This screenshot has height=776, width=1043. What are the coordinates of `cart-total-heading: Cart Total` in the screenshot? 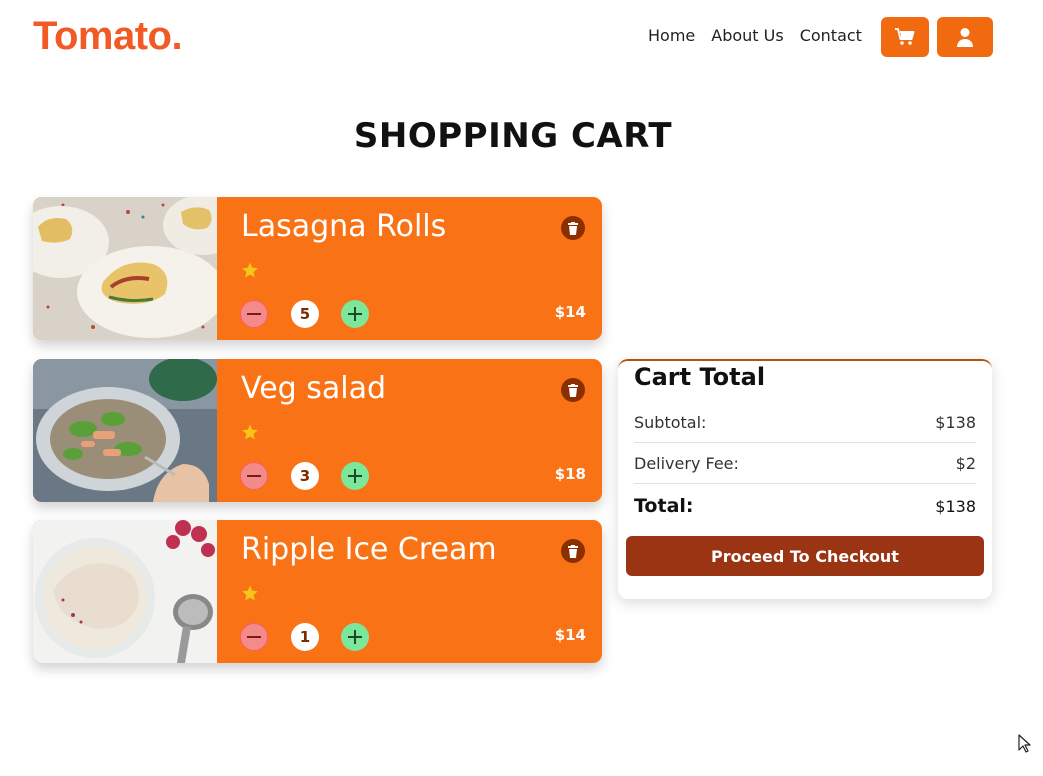 It's located at (700, 377).